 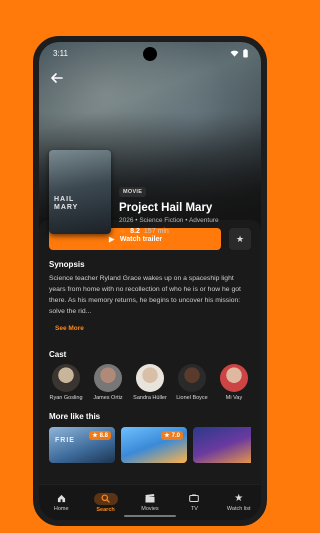 What do you see at coordinates (66, 203) in the screenshot?
I see `poster-title: HAIL MARY` at bounding box center [66, 203].